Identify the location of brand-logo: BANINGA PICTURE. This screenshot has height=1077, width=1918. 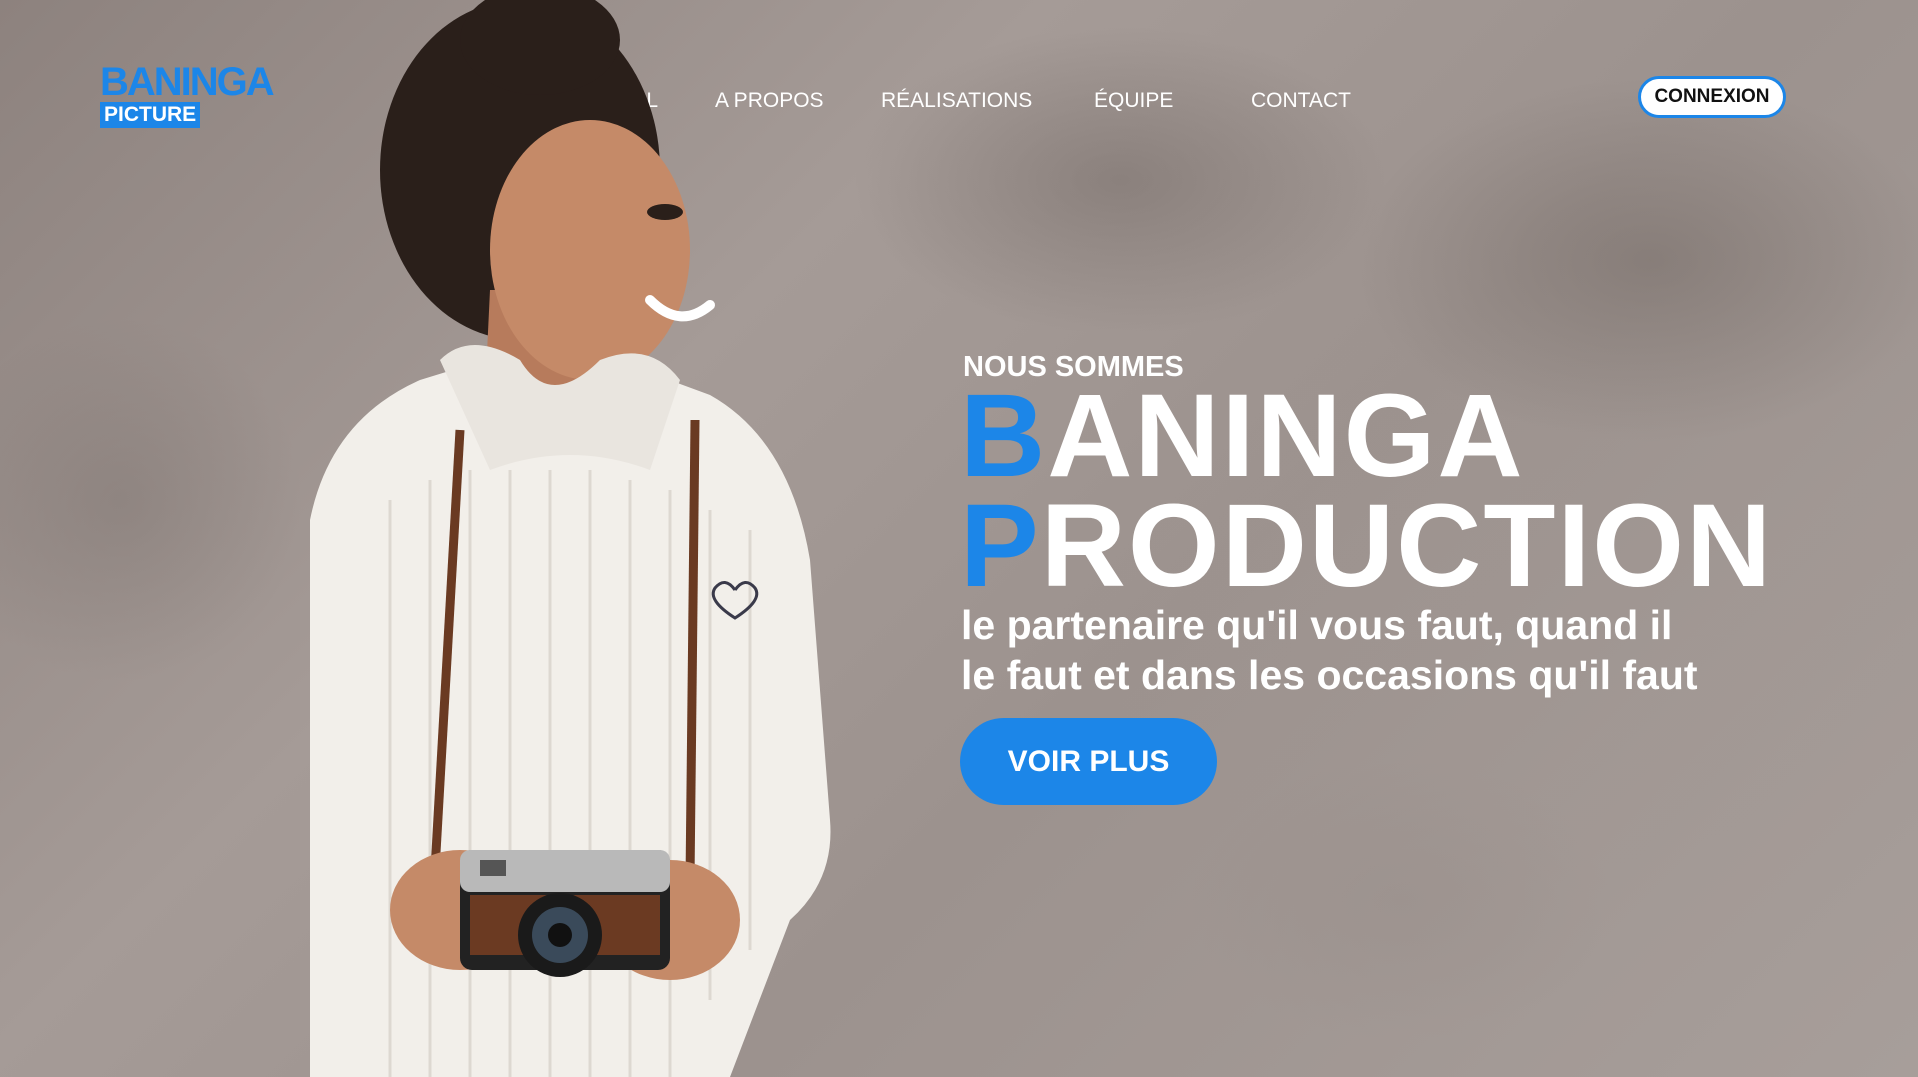
(195, 96).